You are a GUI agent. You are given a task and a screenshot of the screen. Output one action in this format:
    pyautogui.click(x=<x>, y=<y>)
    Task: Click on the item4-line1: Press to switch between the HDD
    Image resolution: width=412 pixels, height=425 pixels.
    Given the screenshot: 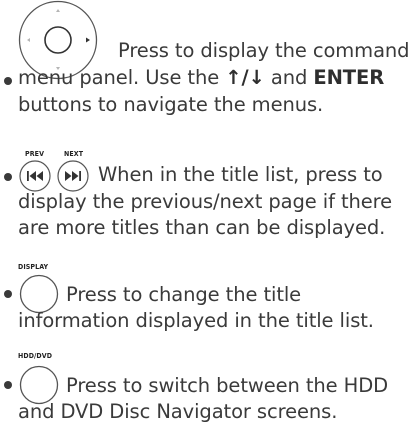 What is the action you would take?
    pyautogui.click(x=227, y=385)
    